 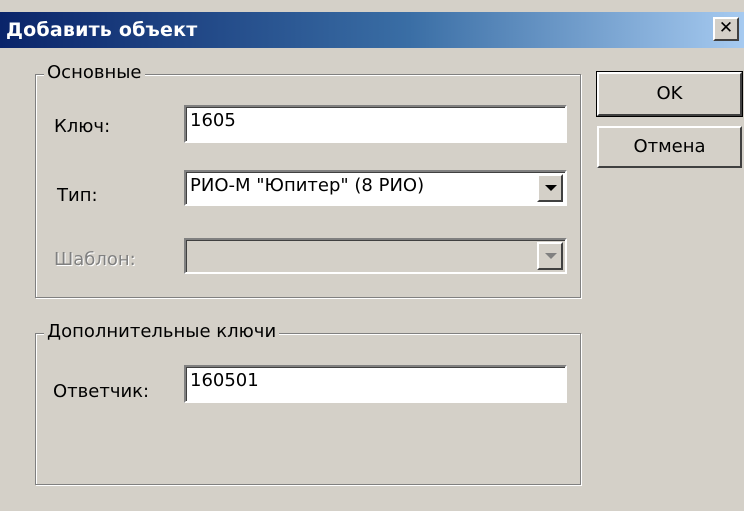 What do you see at coordinates (375, 124) in the screenshot?
I see `key-input: 1605` at bounding box center [375, 124].